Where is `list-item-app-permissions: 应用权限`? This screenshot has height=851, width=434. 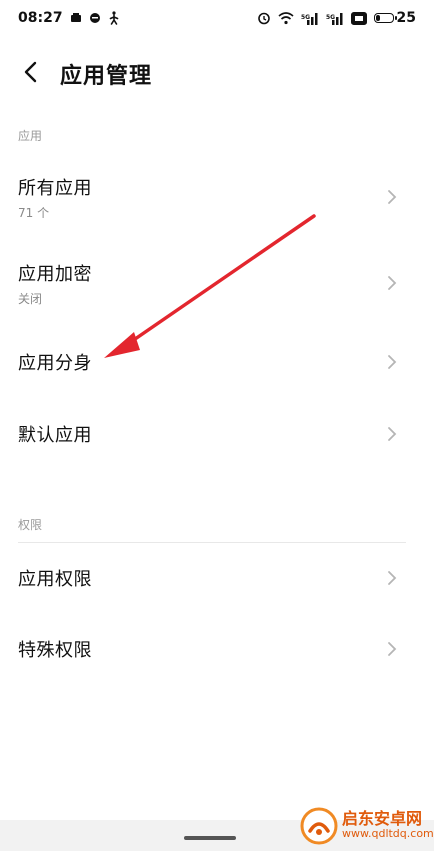
list-item-app-permissions: 应用权限 is located at coordinates (217, 578).